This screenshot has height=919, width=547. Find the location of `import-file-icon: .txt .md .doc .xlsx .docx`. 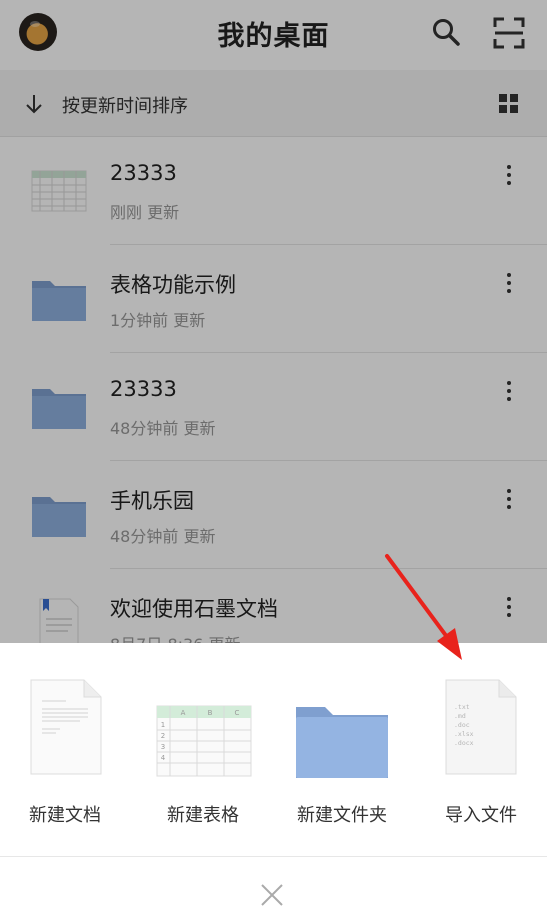

import-file-icon: .txt .md .doc .xlsx .docx is located at coordinates (481, 727).